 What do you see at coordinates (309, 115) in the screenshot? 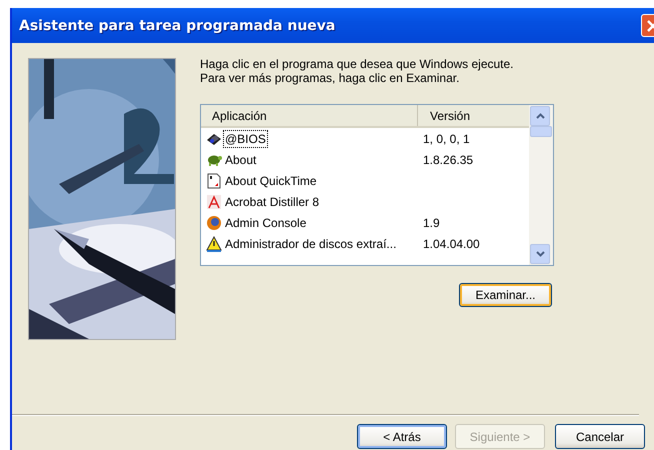
I see `column-header: Aplicación` at bounding box center [309, 115].